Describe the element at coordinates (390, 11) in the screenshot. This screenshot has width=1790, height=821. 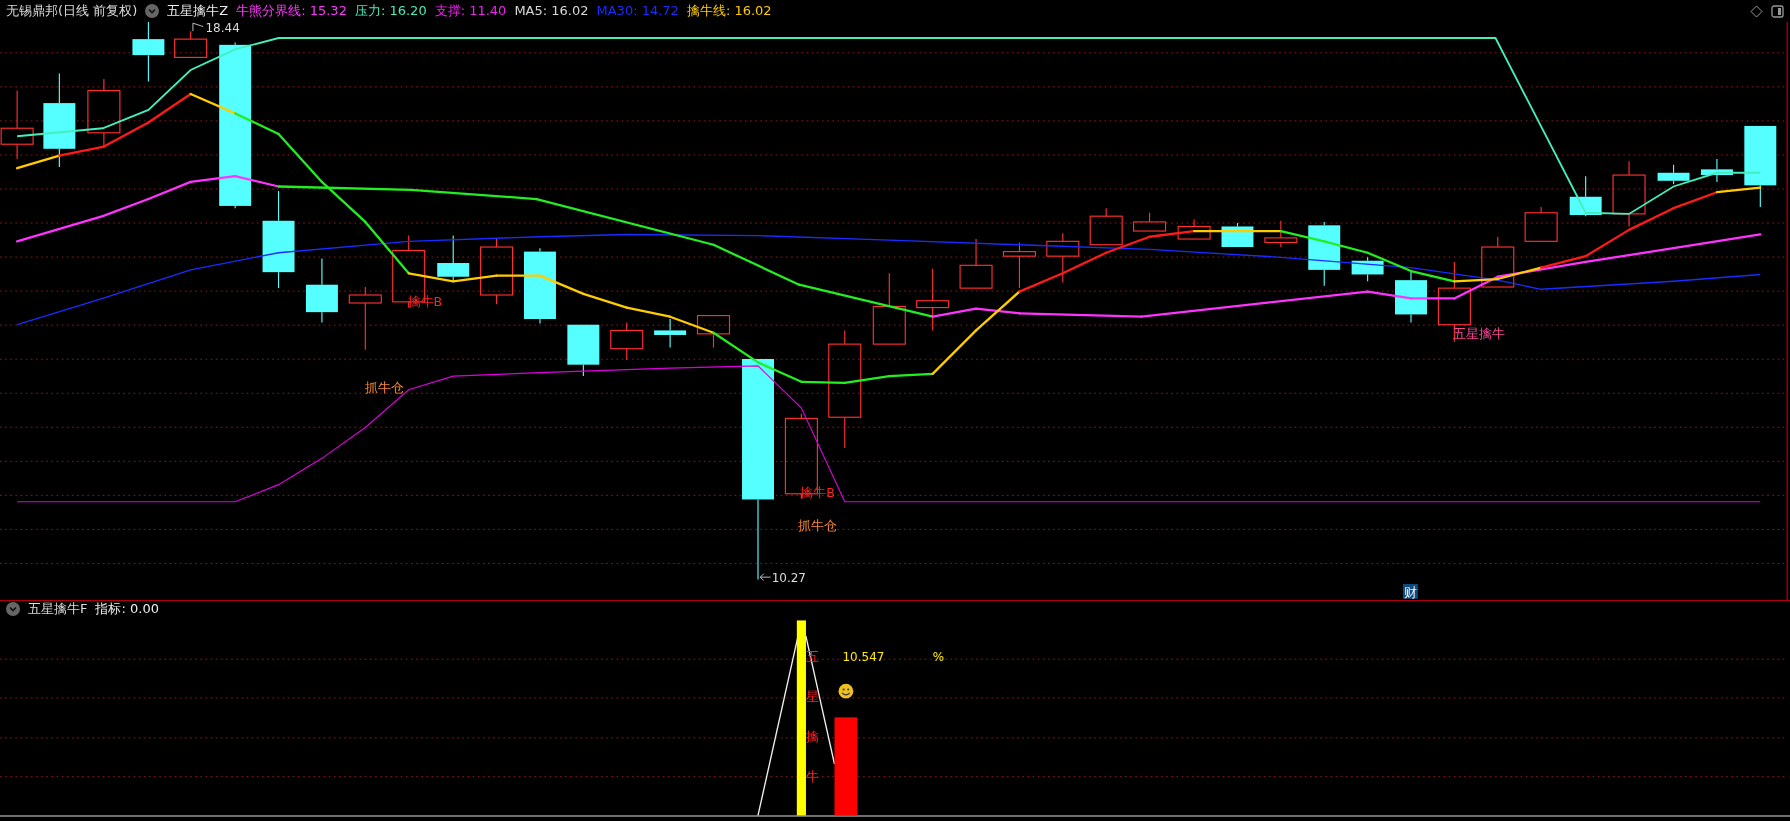
I see `indicator-value: 压力: 16.20` at that location.